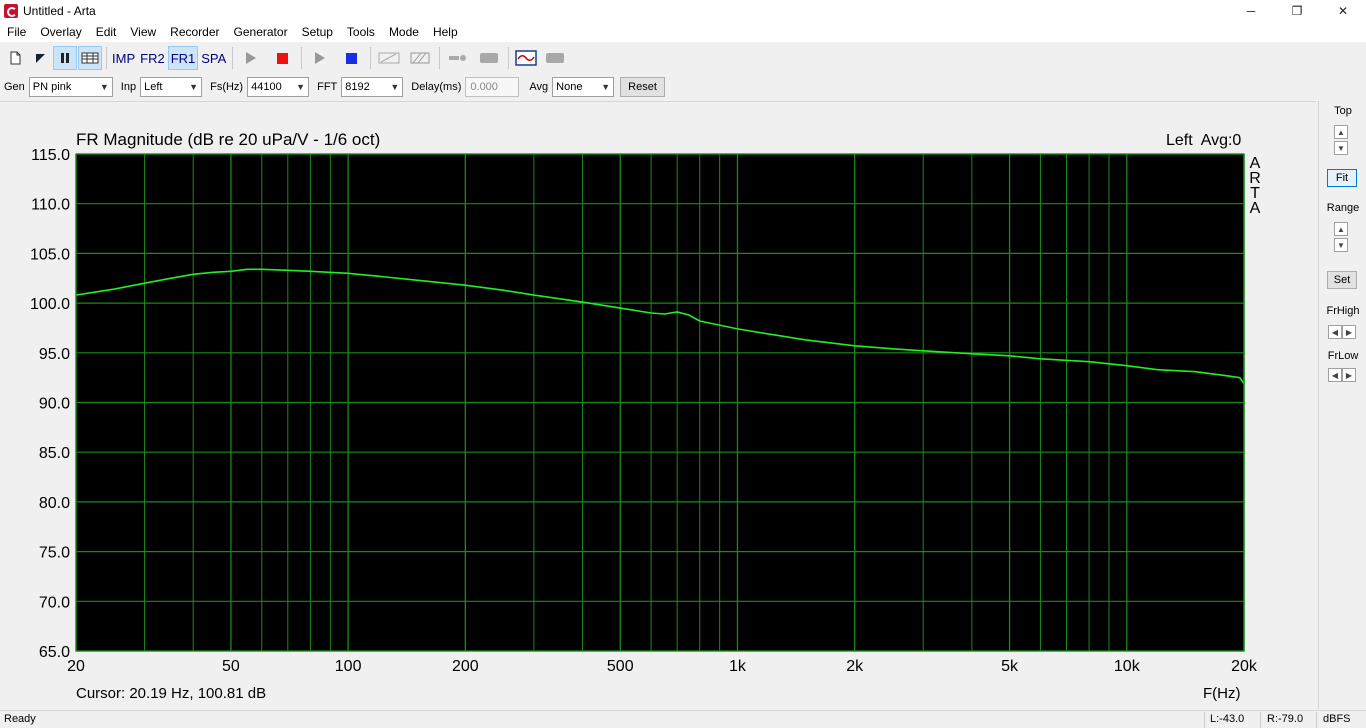 This screenshot has width=1366, height=728. Describe the element at coordinates (855, 666) in the screenshot. I see `x-tick-label: 2k` at that location.